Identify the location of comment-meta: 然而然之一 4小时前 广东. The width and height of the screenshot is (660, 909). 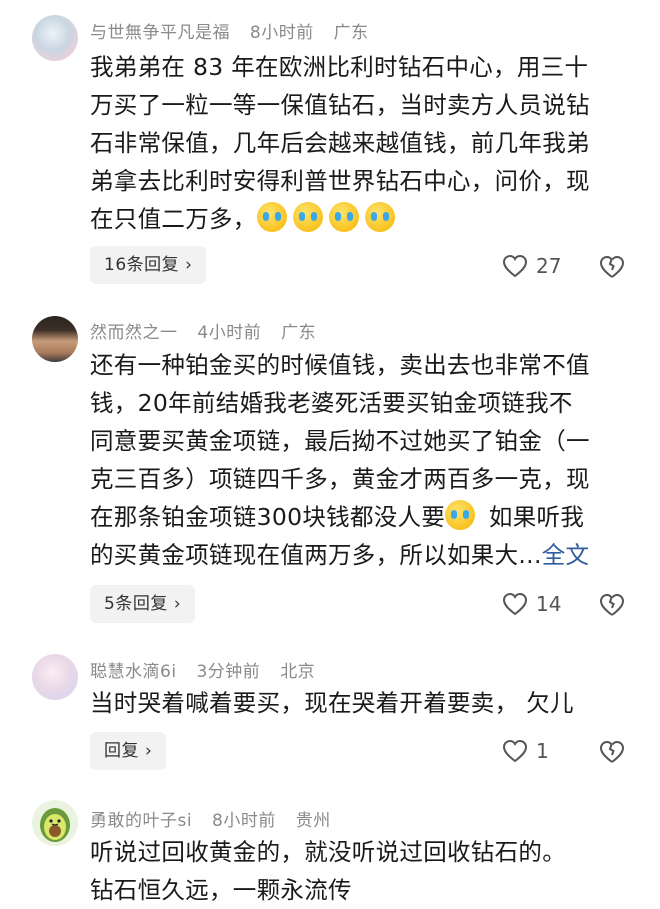
(210, 330).